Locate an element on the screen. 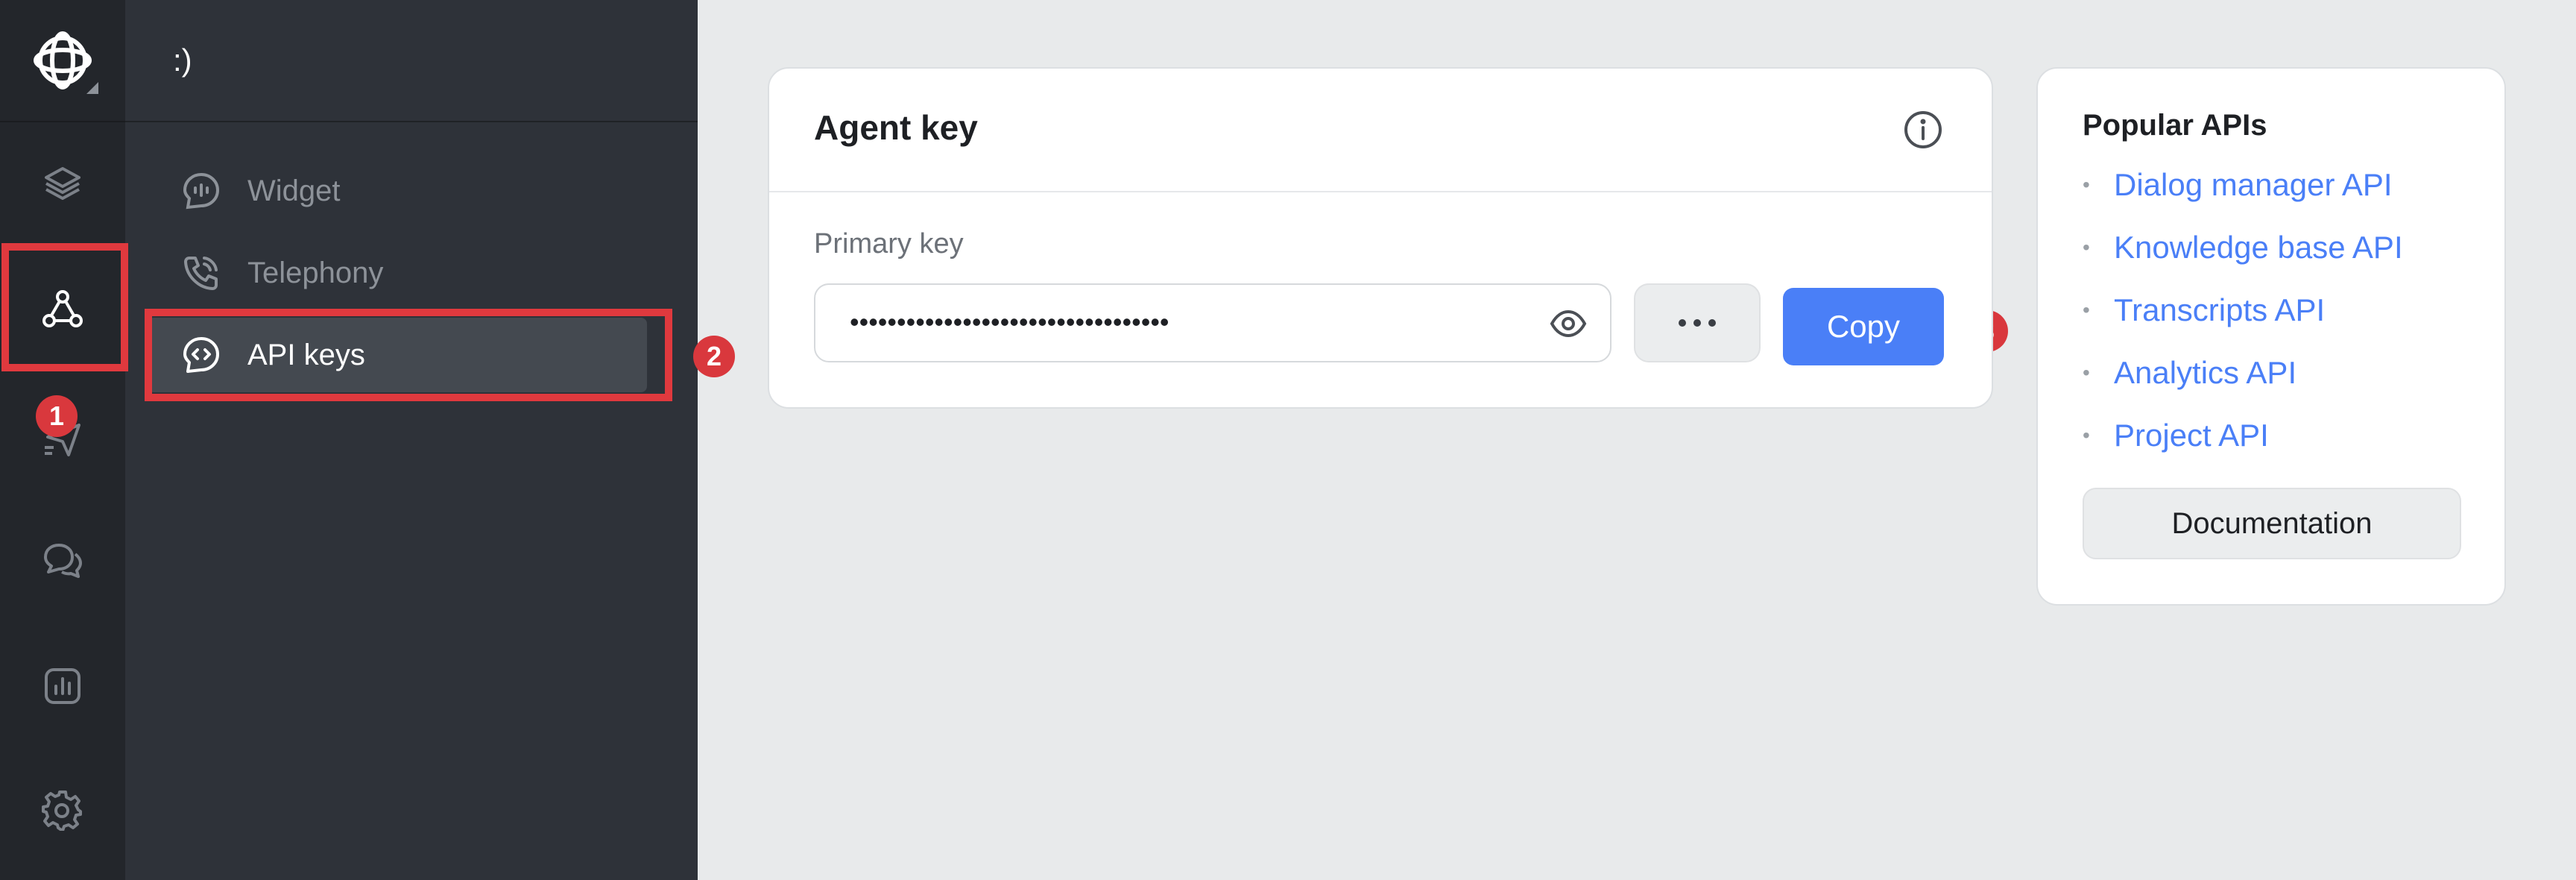 The height and width of the screenshot is (880, 2576). documentation-button: Documentation is located at coordinates (2272, 523).